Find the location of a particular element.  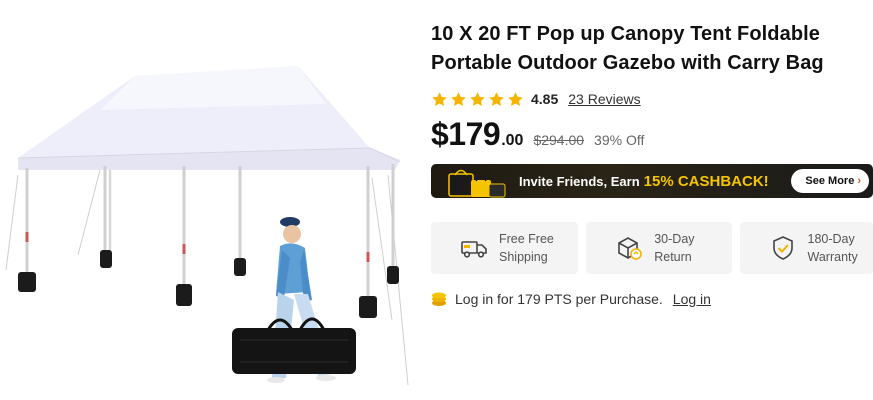

shield-check-icon is located at coordinates (782, 248).